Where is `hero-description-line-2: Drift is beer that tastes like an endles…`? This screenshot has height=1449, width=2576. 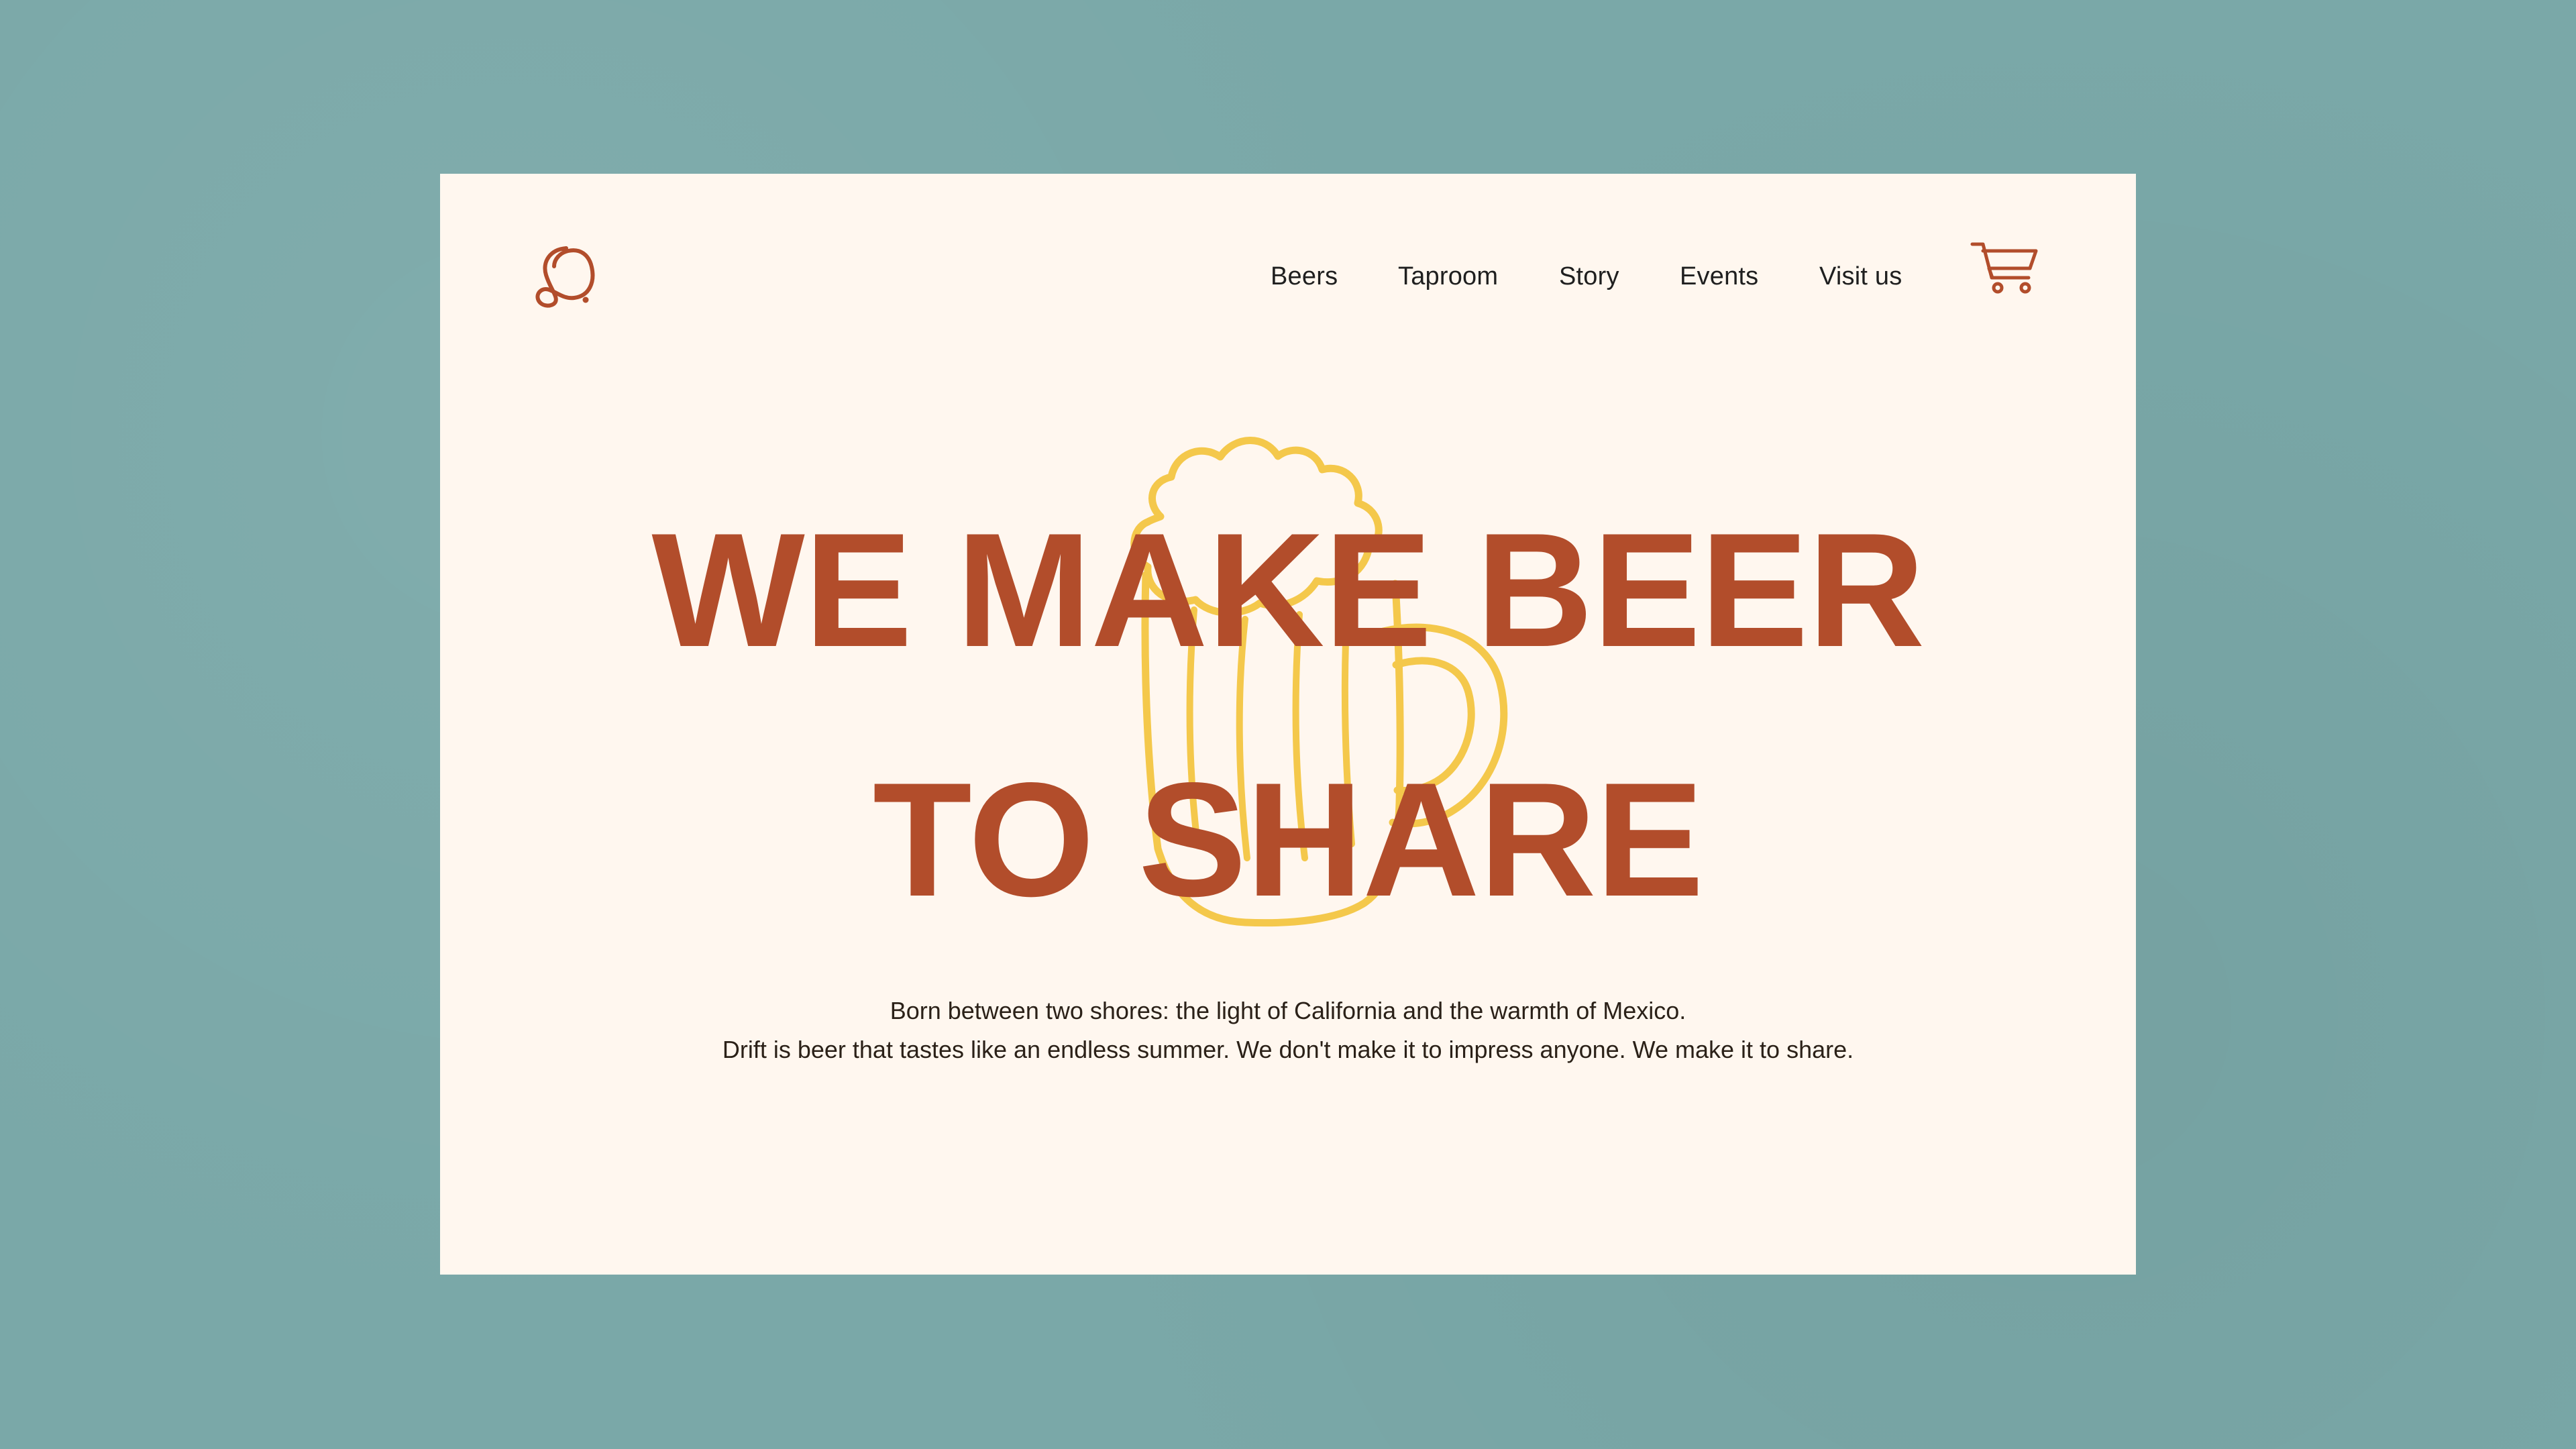 hero-description-line-2: Drift is beer that tastes like an endles… is located at coordinates (1288, 1049).